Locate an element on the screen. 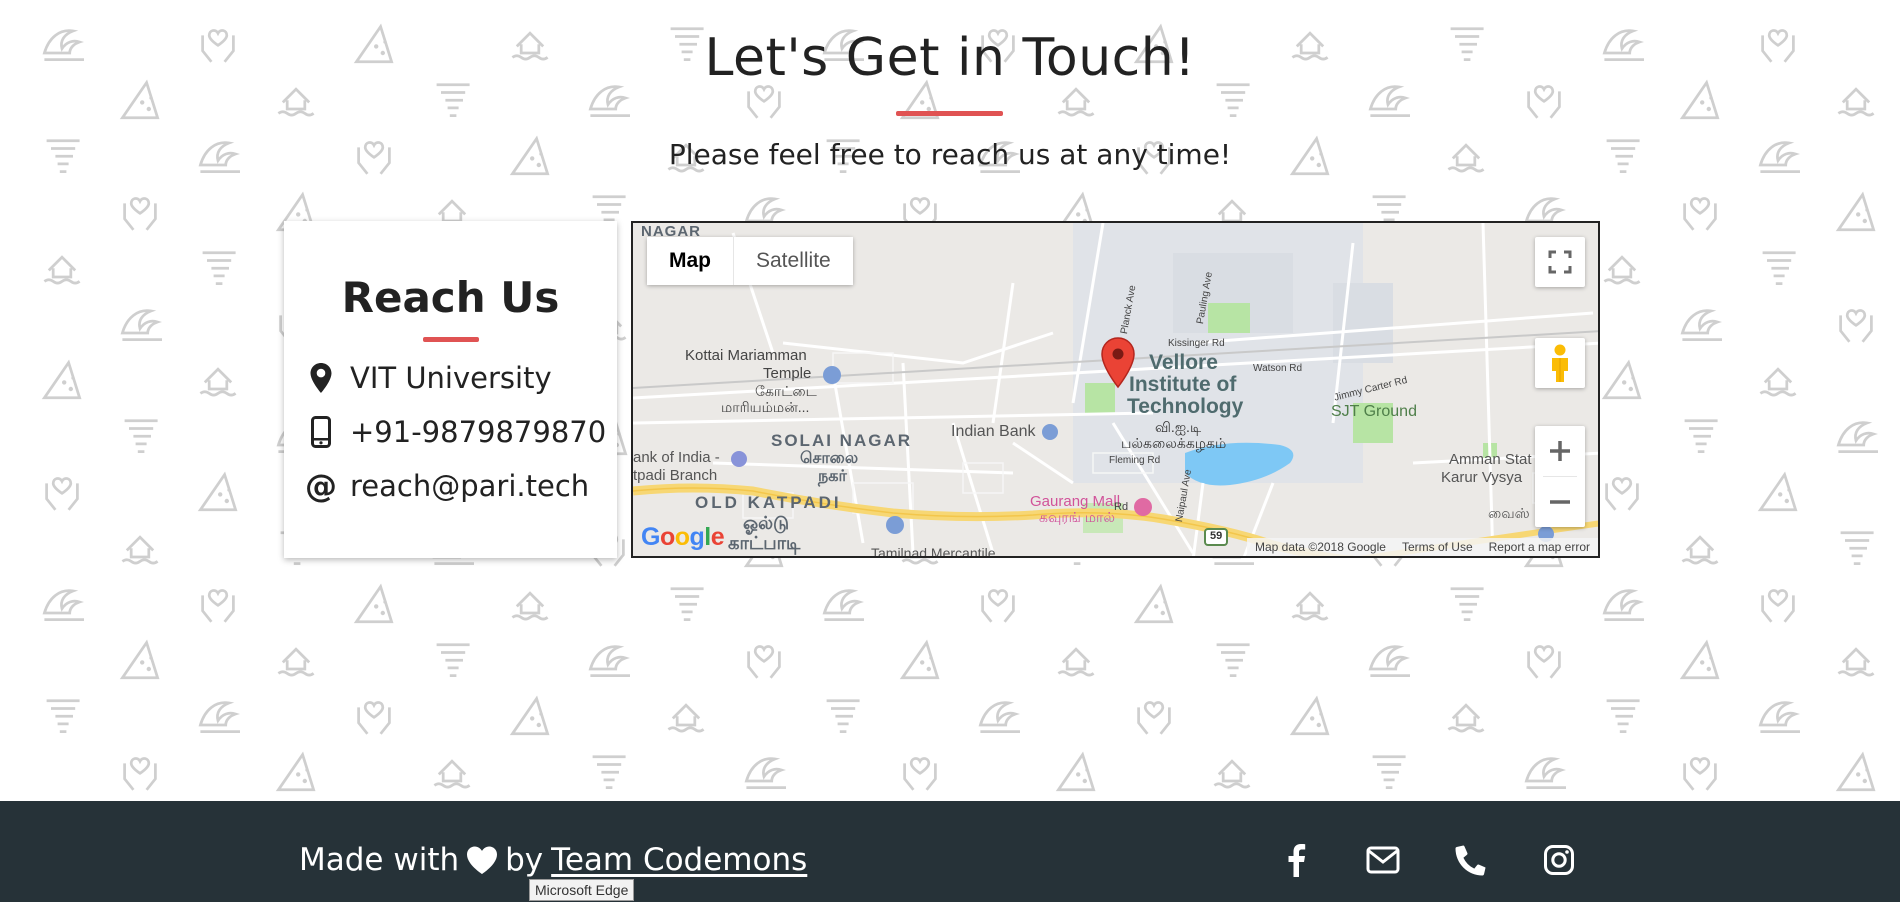  terms-of-use-link: Terms of Use is located at coordinates (1437, 547).